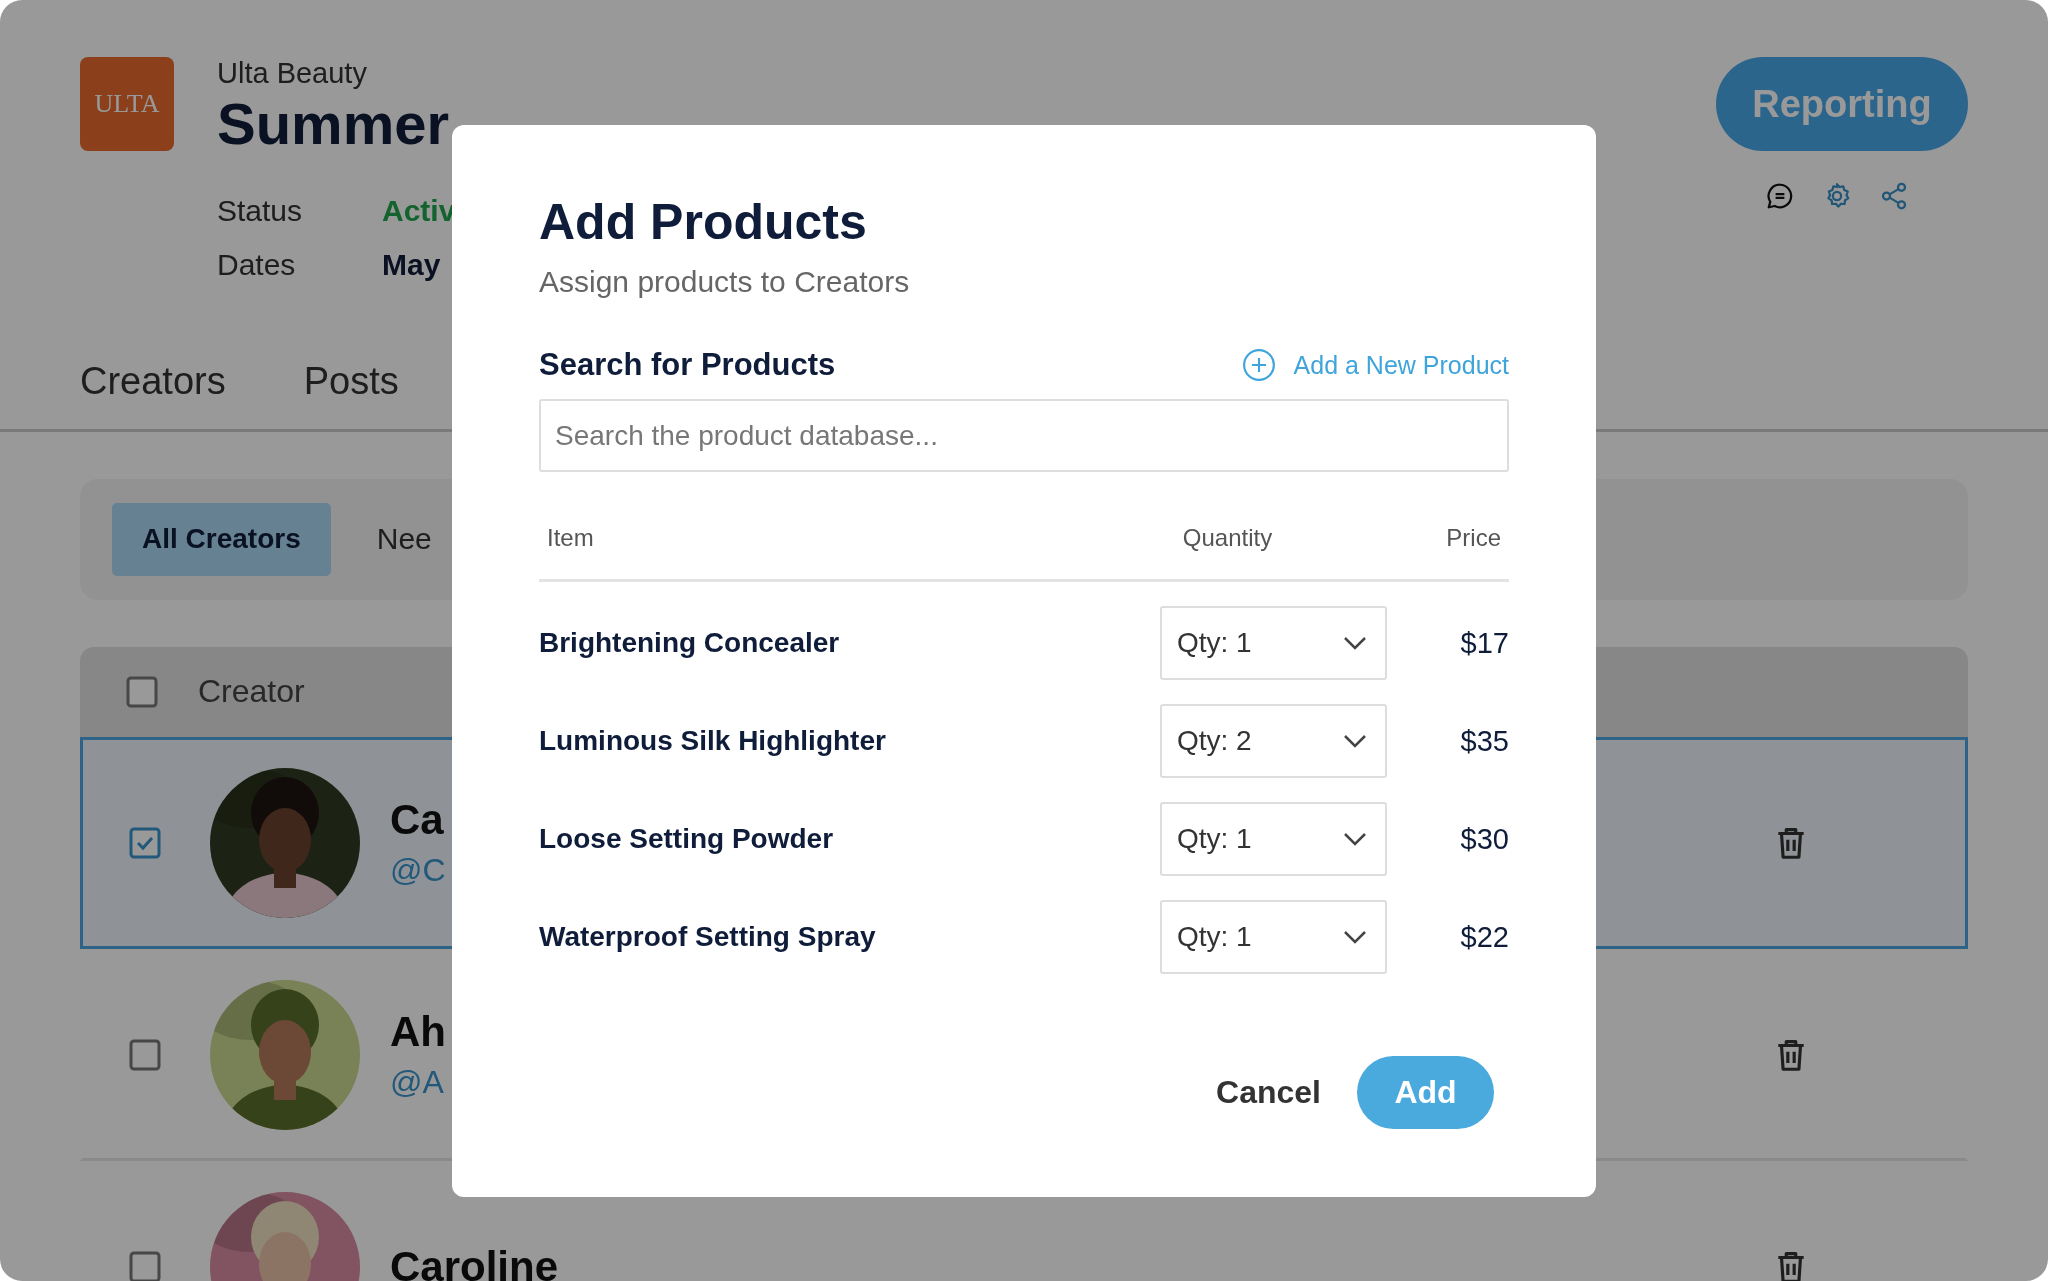 The image size is (2048, 1281). What do you see at coordinates (1484, 839) in the screenshot?
I see `product-price: $30` at bounding box center [1484, 839].